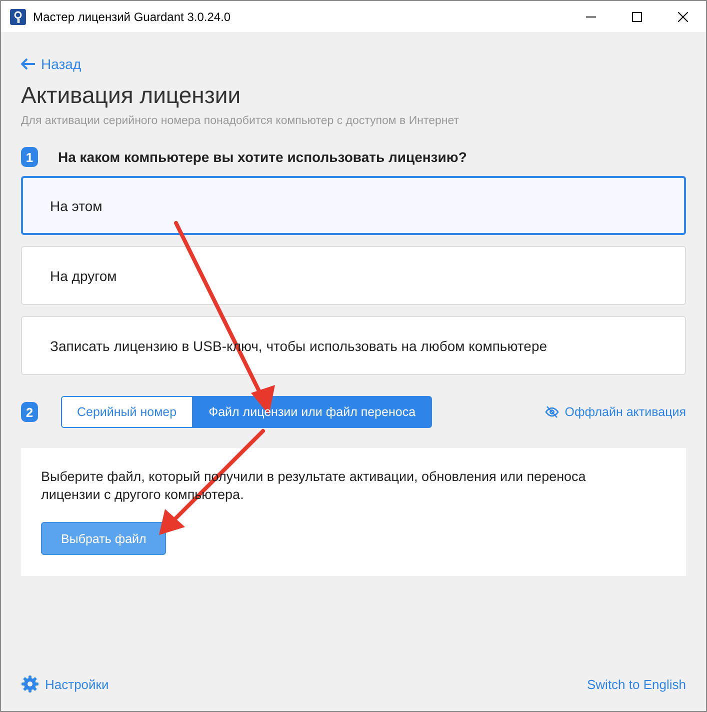 The width and height of the screenshot is (707, 712). Describe the element at coordinates (353, 275) in the screenshot. I see `option-card: На другом` at that location.